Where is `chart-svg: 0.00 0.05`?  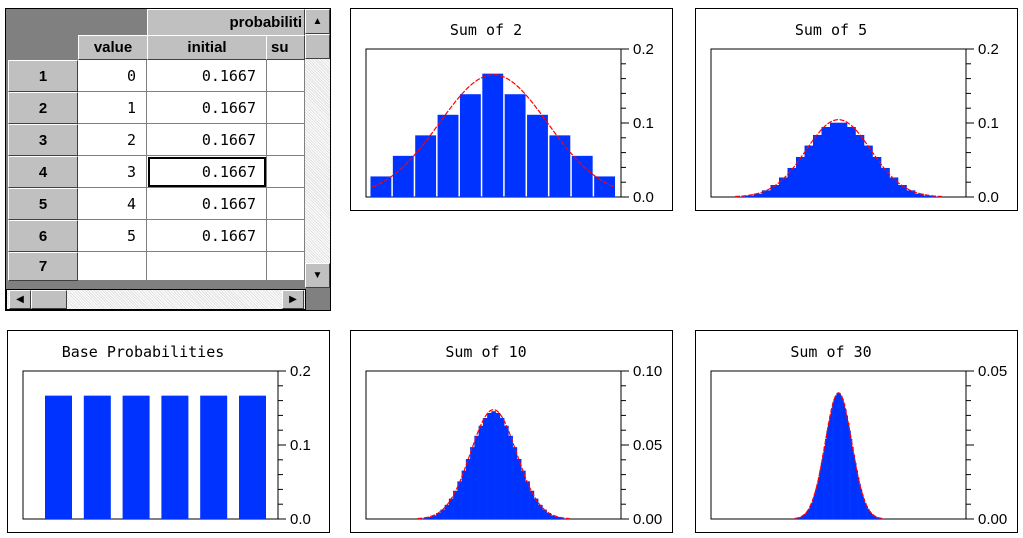
chart-svg: 0.00 0.05 is located at coordinates (858, 445).